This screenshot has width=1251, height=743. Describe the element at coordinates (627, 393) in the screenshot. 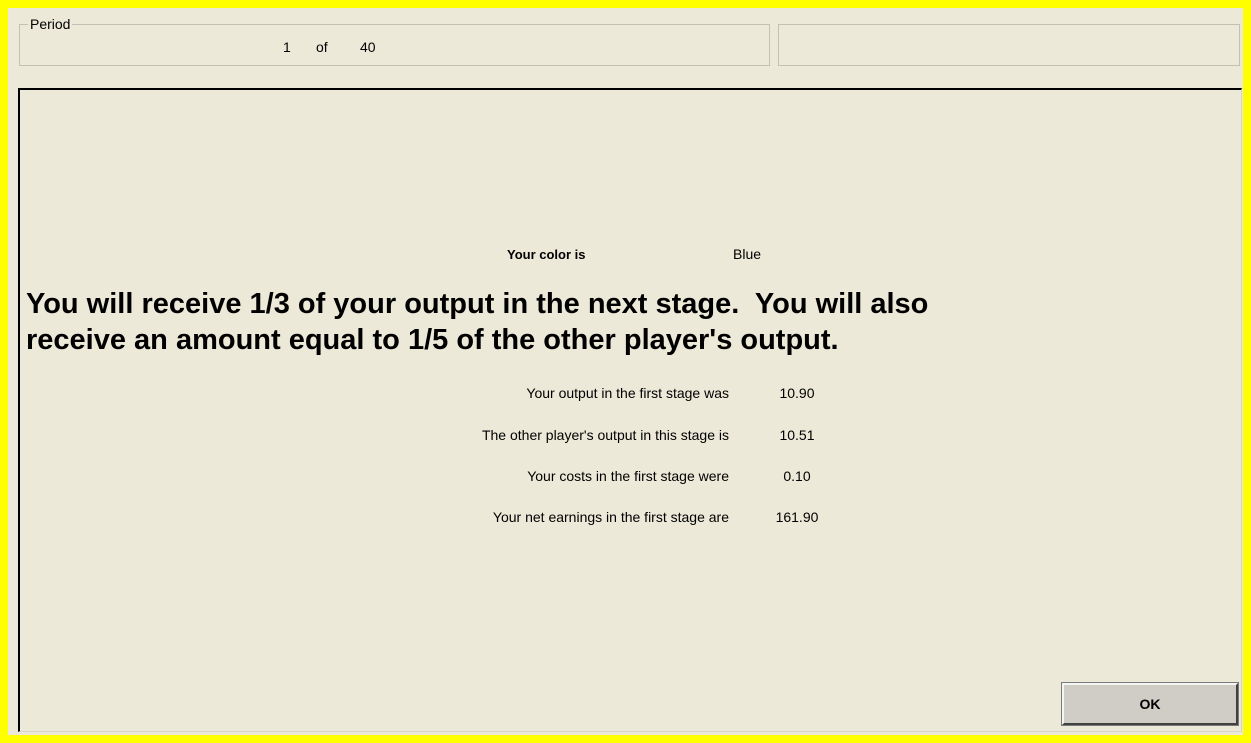

I see `output-first-stage-label: Your output in the first stage was` at that location.